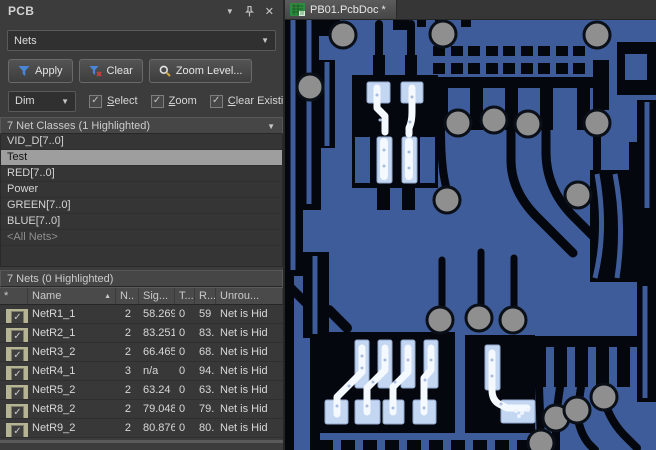  What do you see at coordinates (182, 101) in the screenshot?
I see `zoom-label: Zoom` at bounding box center [182, 101].